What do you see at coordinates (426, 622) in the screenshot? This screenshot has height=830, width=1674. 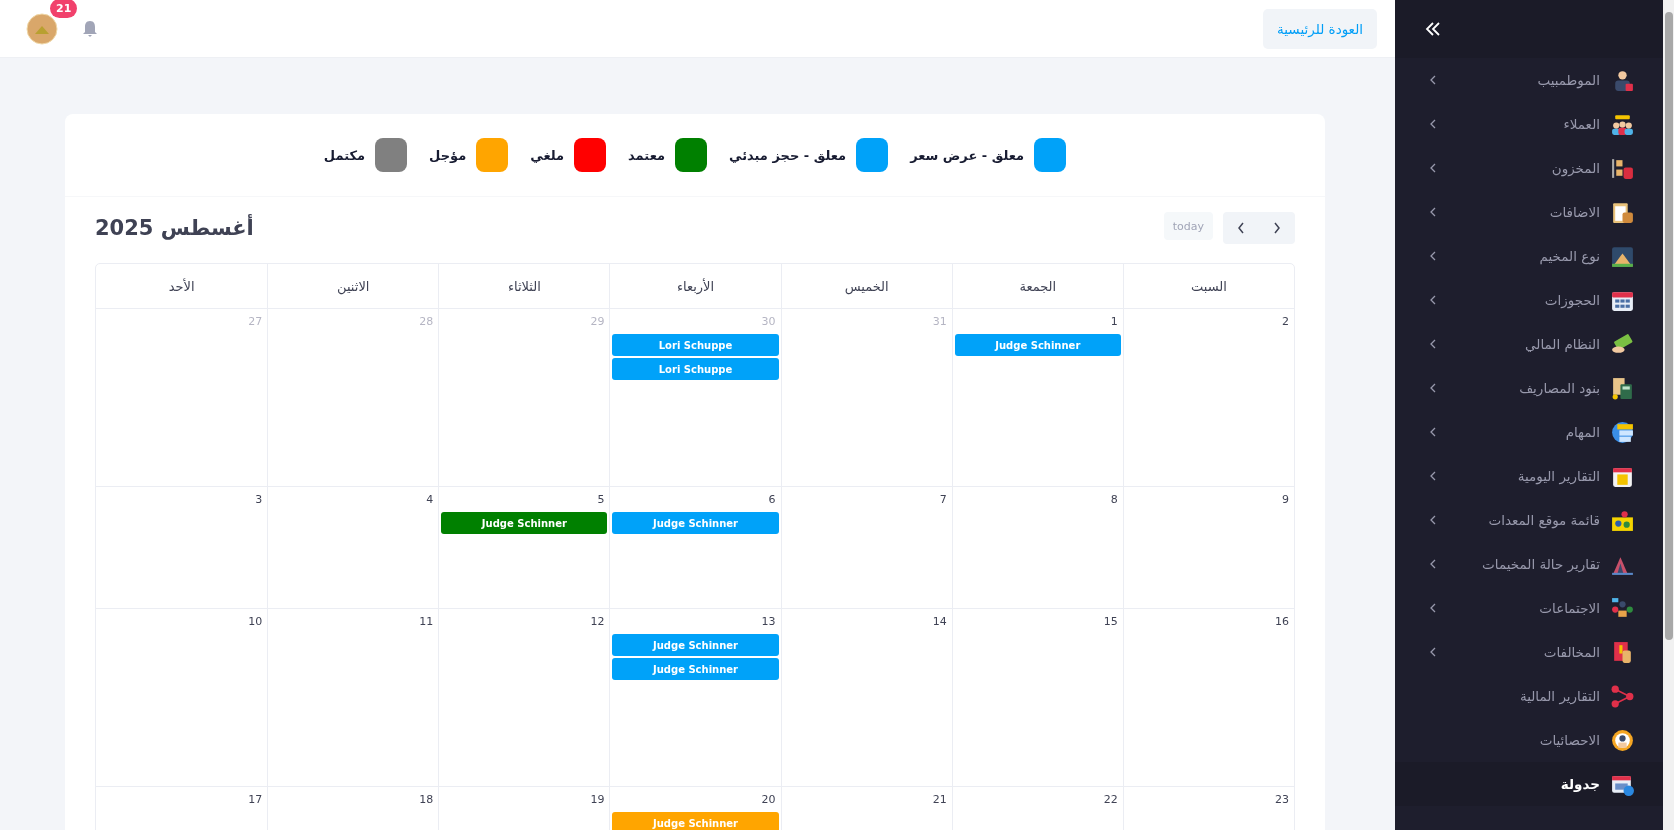 I see `day-number: 11` at bounding box center [426, 622].